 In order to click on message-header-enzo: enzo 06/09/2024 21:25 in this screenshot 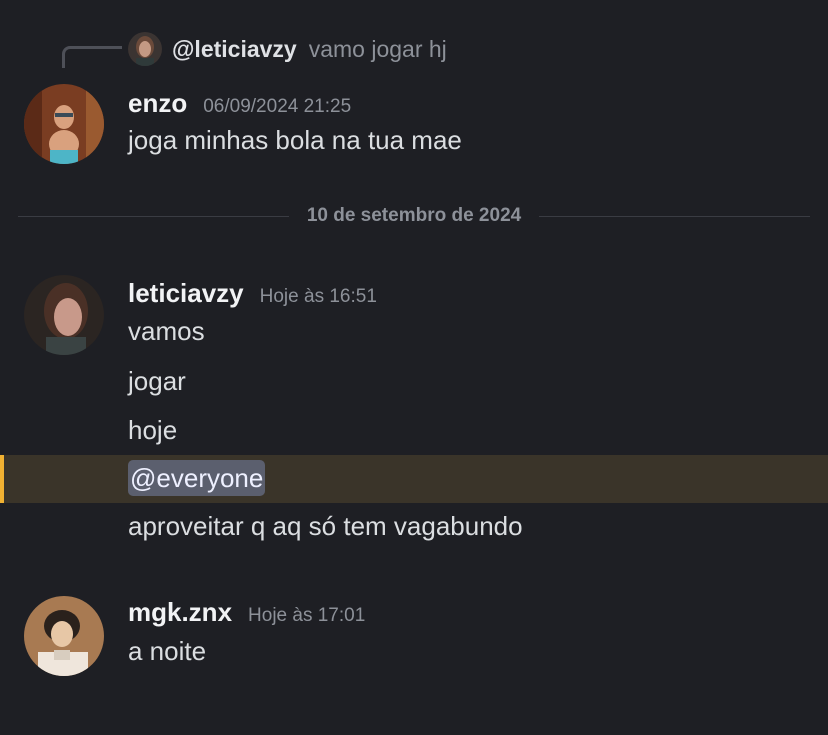, I will do `click(239, 103)`.